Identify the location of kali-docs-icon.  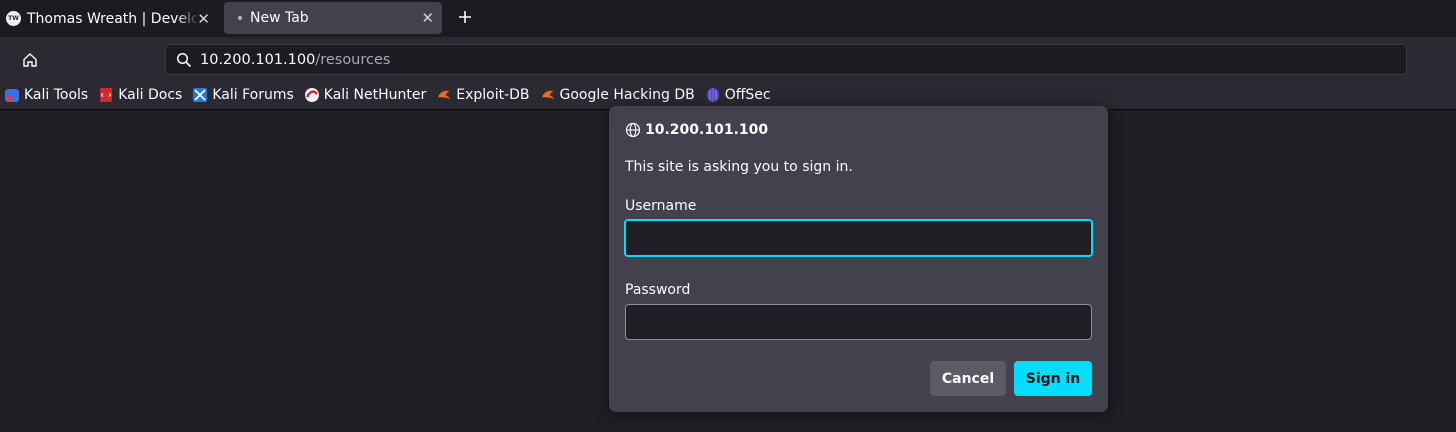
(106, 95).